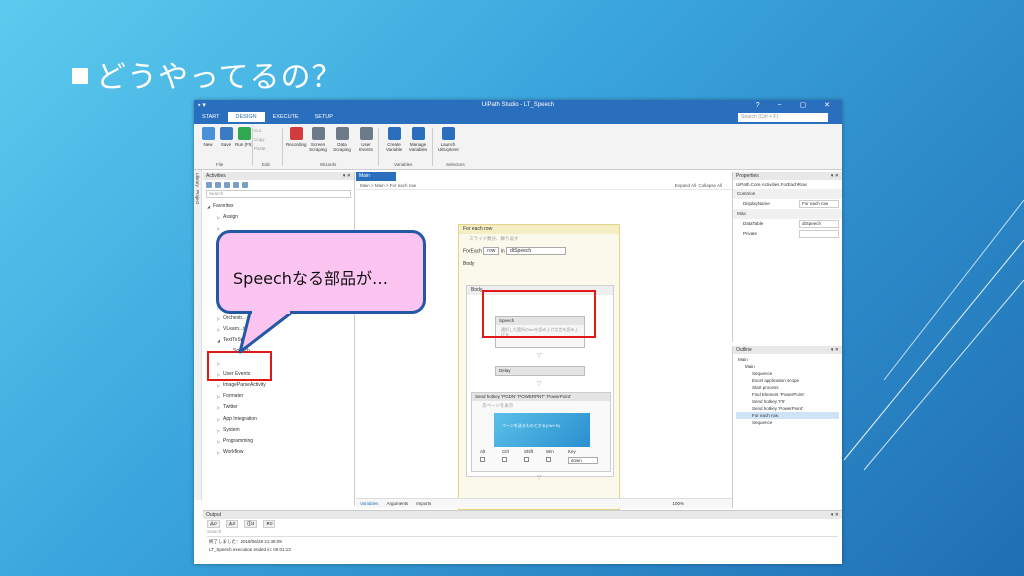 This screenshot has width=1024, height=576. I want to click on window-controls: ? − ▢ ✕, so click(797, 105).